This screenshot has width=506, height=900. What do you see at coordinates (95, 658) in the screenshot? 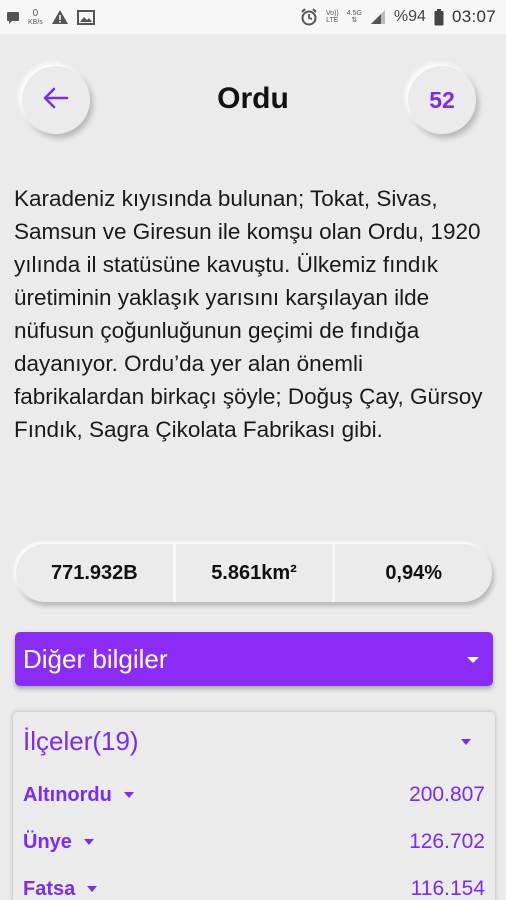
I see `other-info-label: Diğer bilgiler` at bounding box center [95, 658].